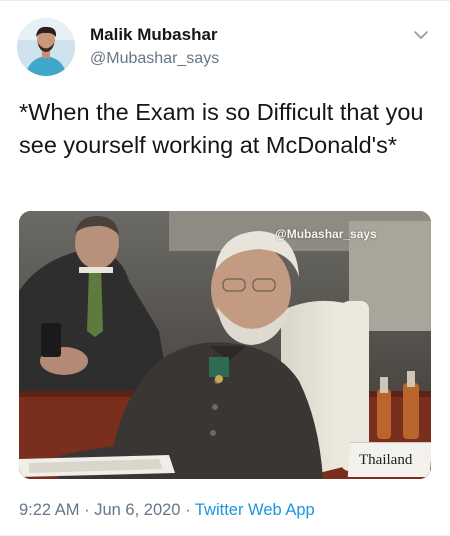 Image resolution: width=450 pixels, height=536 pixels. What do you see at coordinates (326, 234) in the screenshot?
I see `media-watermark: @Mubashar_says` at bounding box center [326, 234].